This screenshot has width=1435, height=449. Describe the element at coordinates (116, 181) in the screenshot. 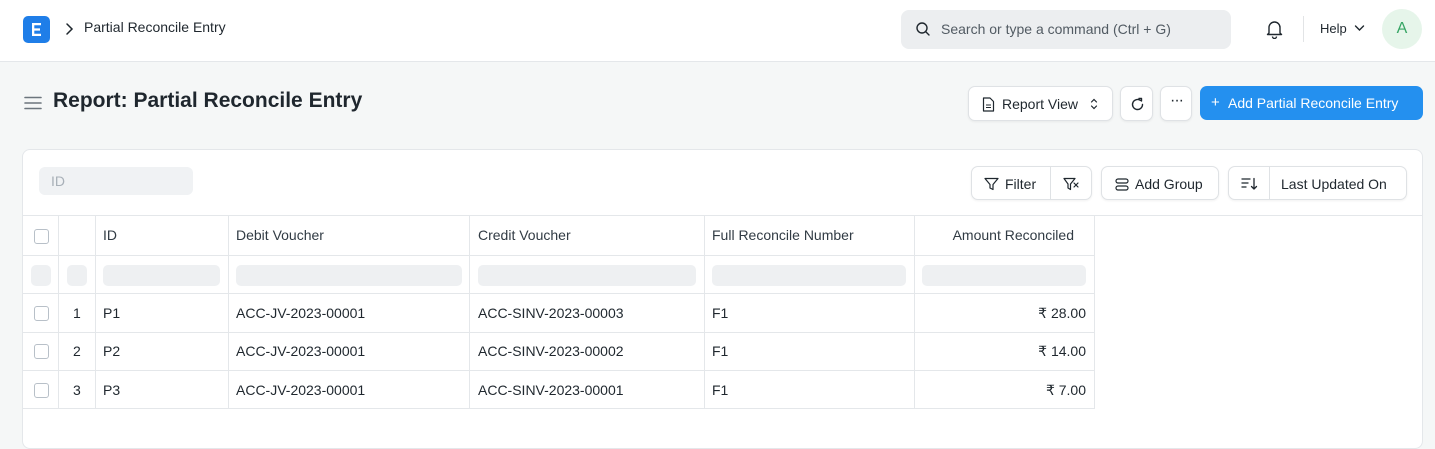

I see `id-filter-input` at that location.